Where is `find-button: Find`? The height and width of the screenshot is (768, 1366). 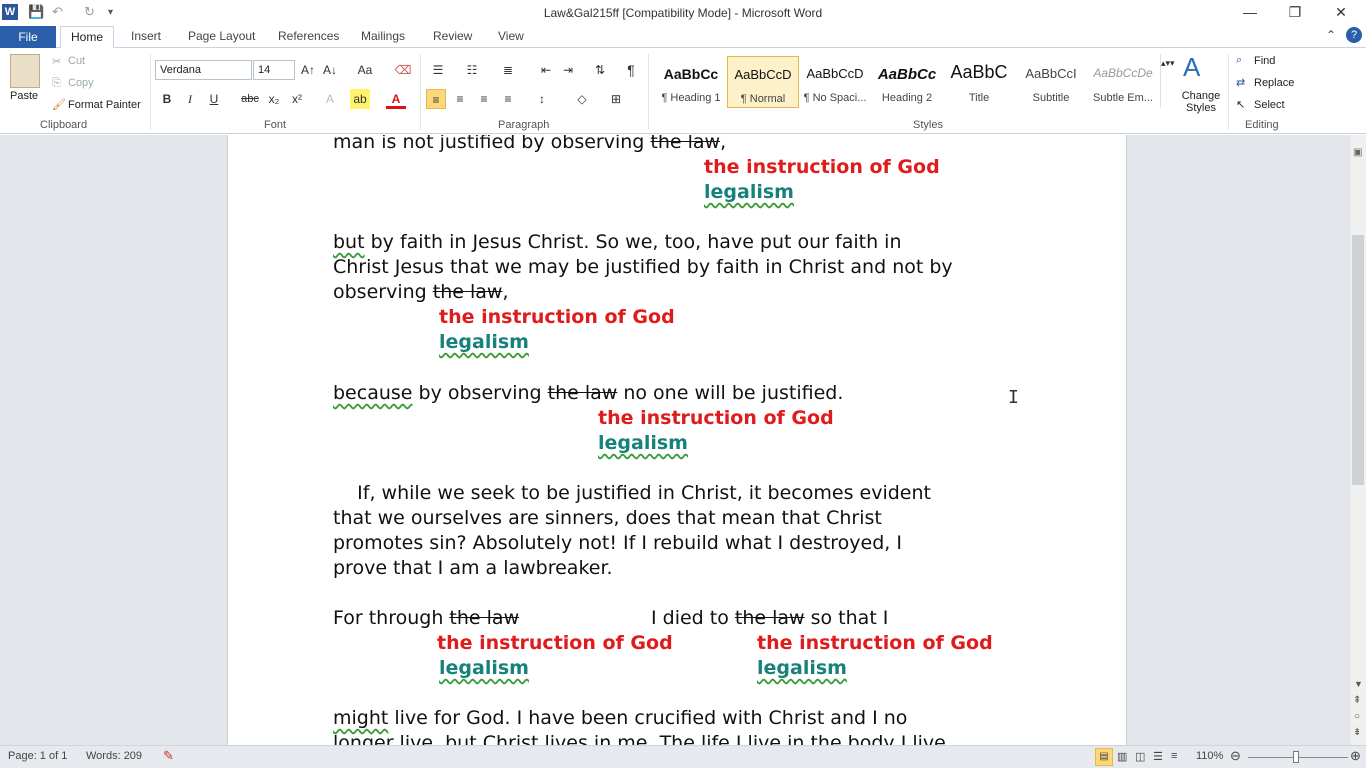
find-button: Find is located at coordinates (1264, 61).